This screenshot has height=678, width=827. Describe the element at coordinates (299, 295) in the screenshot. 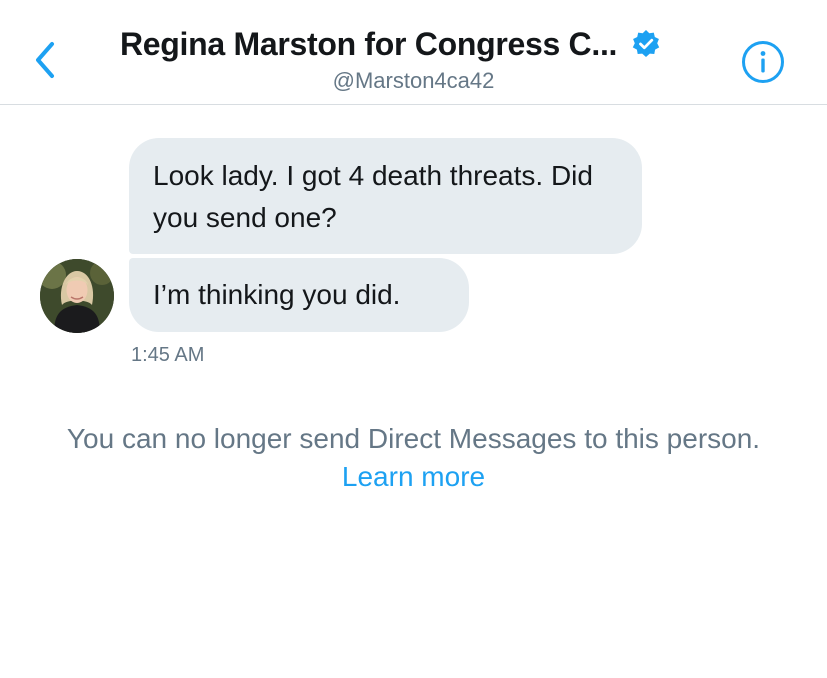

I see `message-bubble: I’m thinking you did.` at that location.